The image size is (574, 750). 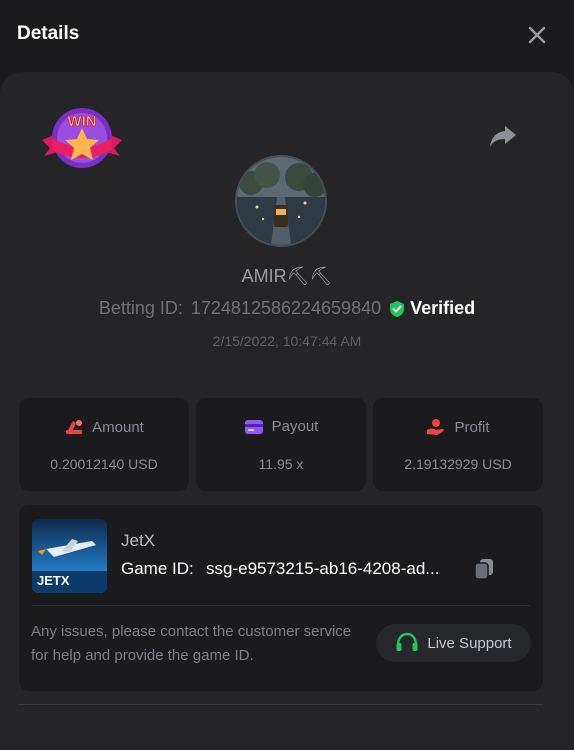 What do you see at coordinates (138, 540) in the screenshot?
I see `game-name: JetX` at bounding box center [138, 540].